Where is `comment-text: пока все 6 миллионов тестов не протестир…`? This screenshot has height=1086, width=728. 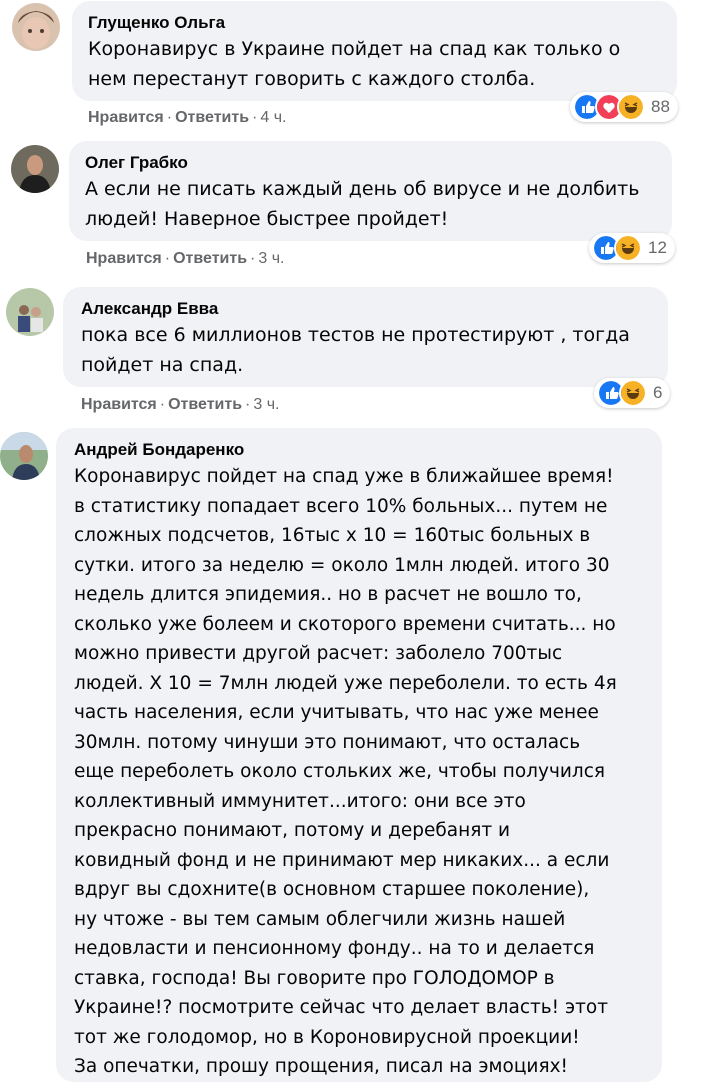
comment-text: пока все 6 миллионов тестов не протестир… is located at coordinates (355, 350).